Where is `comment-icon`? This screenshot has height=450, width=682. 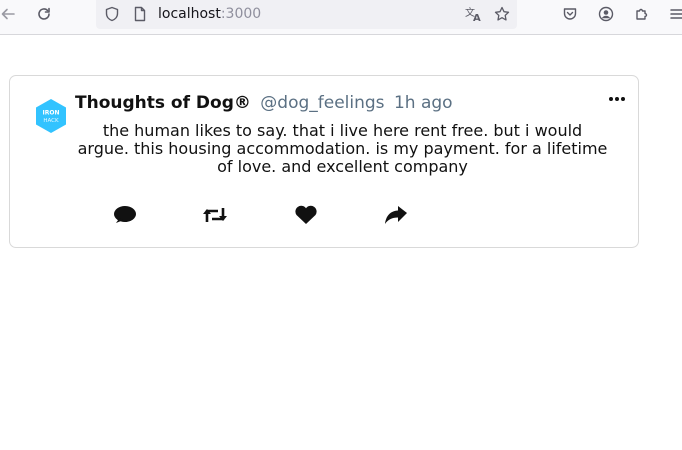 comment-icon is located at coordinates (125, 215).